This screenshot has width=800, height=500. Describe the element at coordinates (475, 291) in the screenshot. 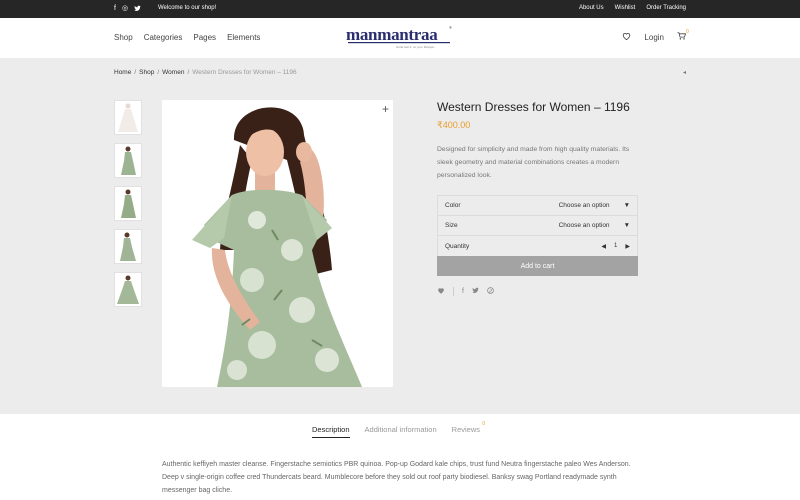

I see `twitter-share-icon` at that location.